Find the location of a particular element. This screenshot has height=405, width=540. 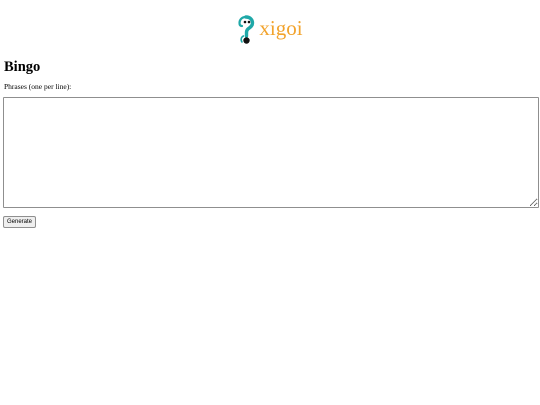

xigoi-logo-icon is located at coordinates (246, 30).